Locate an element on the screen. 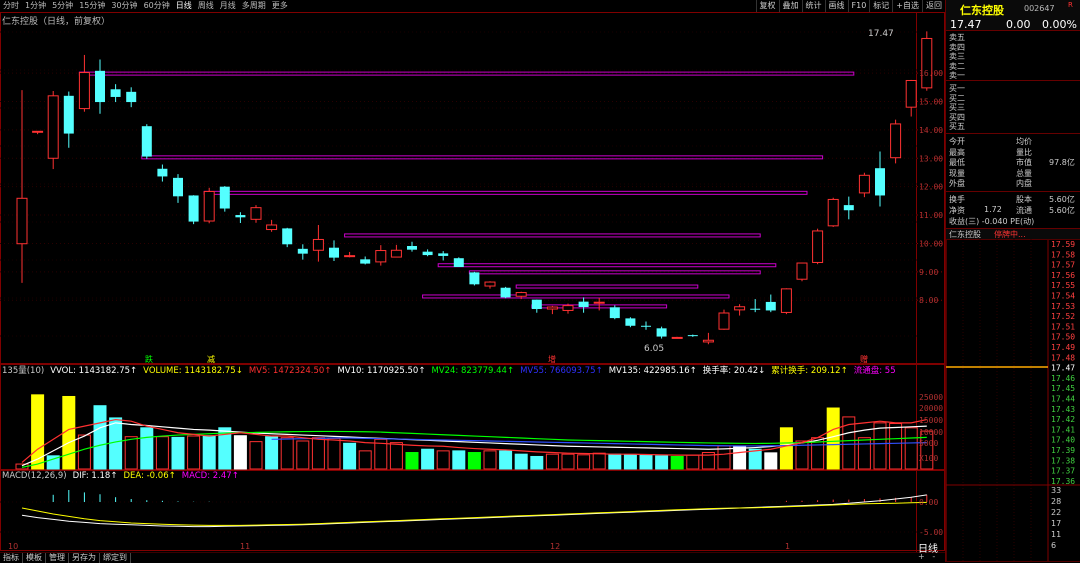  eps-pe: 收益(三) -0.040 PE(动) is located at coordinates (991, 221).